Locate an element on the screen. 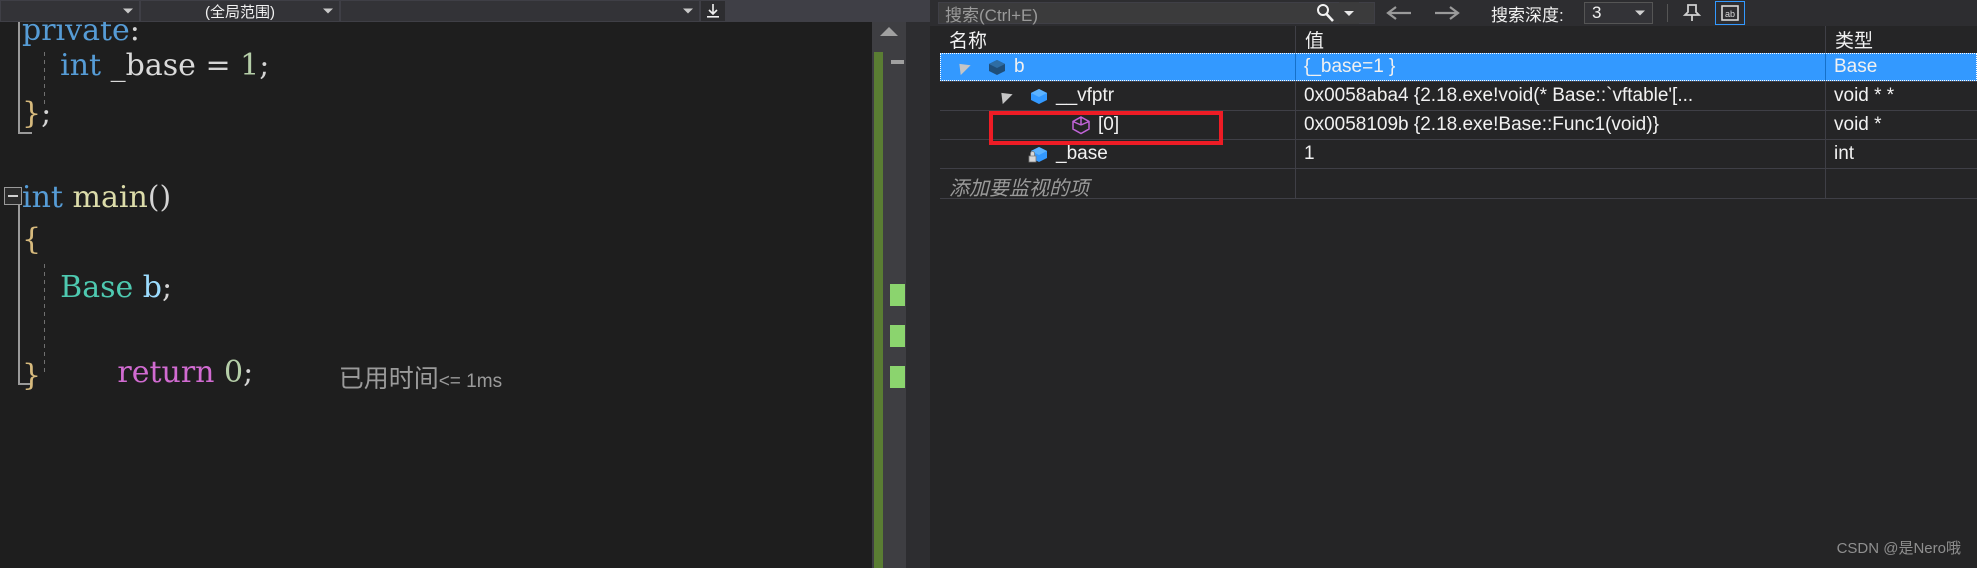  code-token: _base is located at coordinates (148, 65).